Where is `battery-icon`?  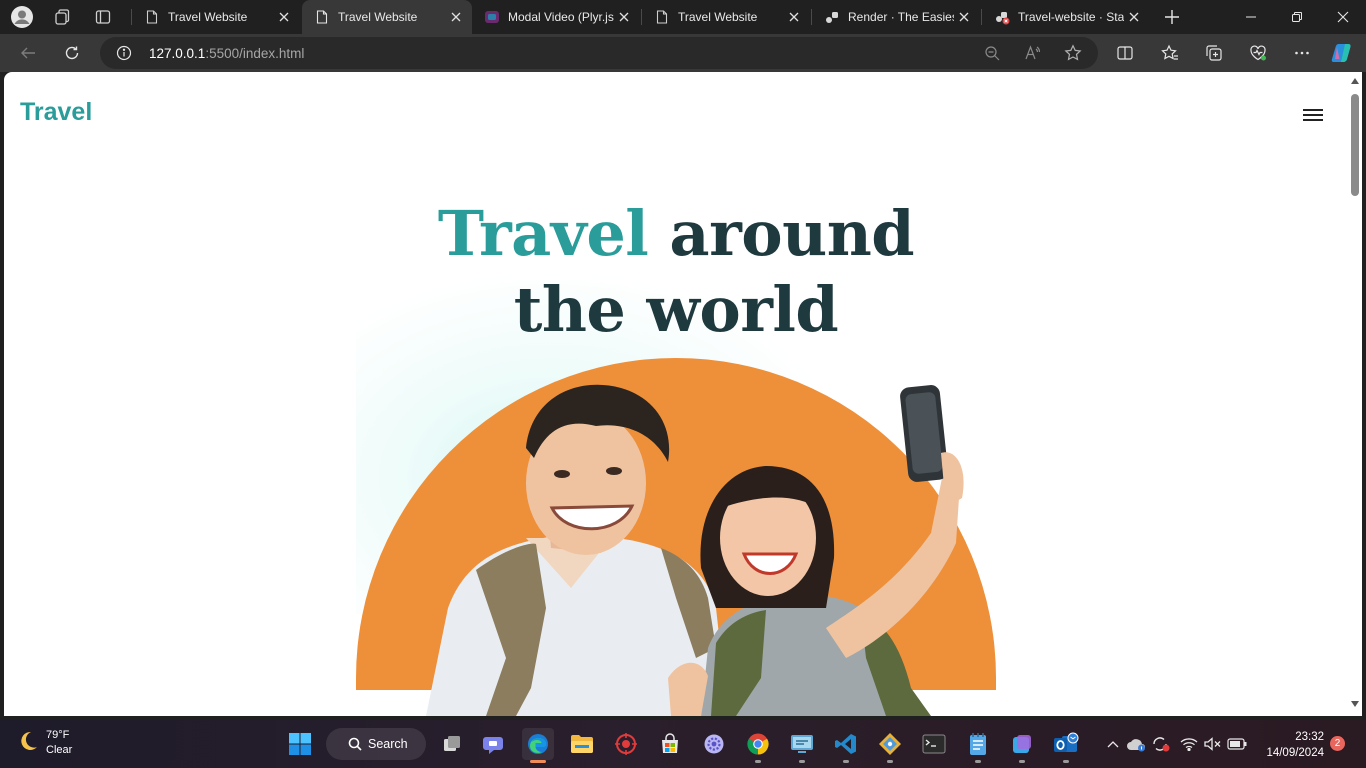 battery-icon is located at coordinates (1237, 744).